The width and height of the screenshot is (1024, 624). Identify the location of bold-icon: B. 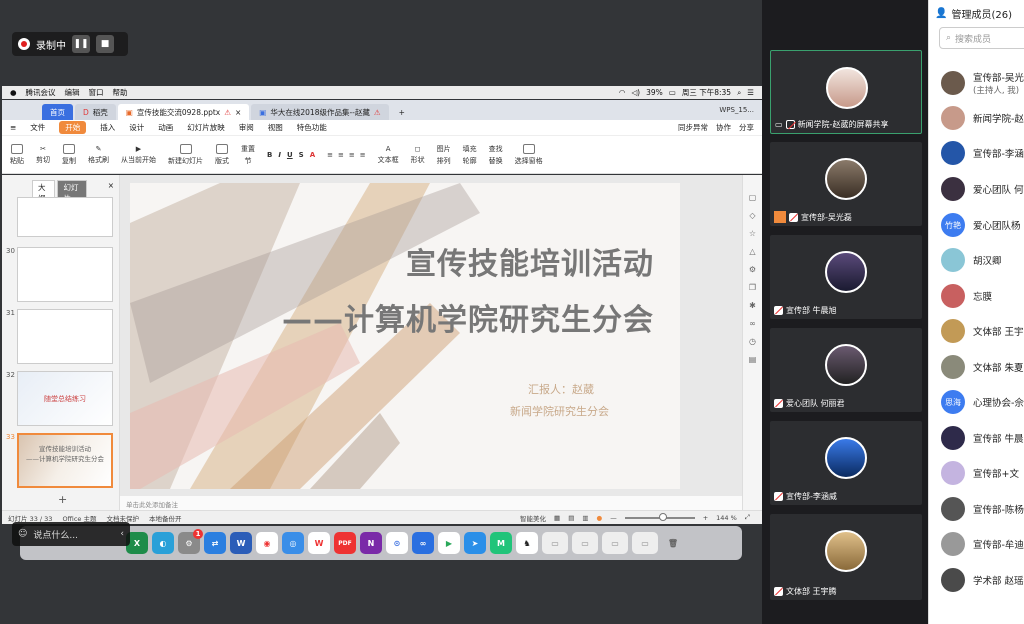
(269, 155).